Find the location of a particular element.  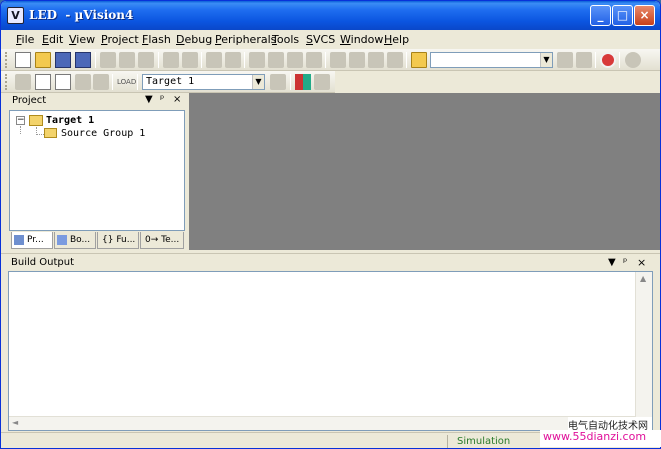

tree-connector is located at coordinates (40, 134).